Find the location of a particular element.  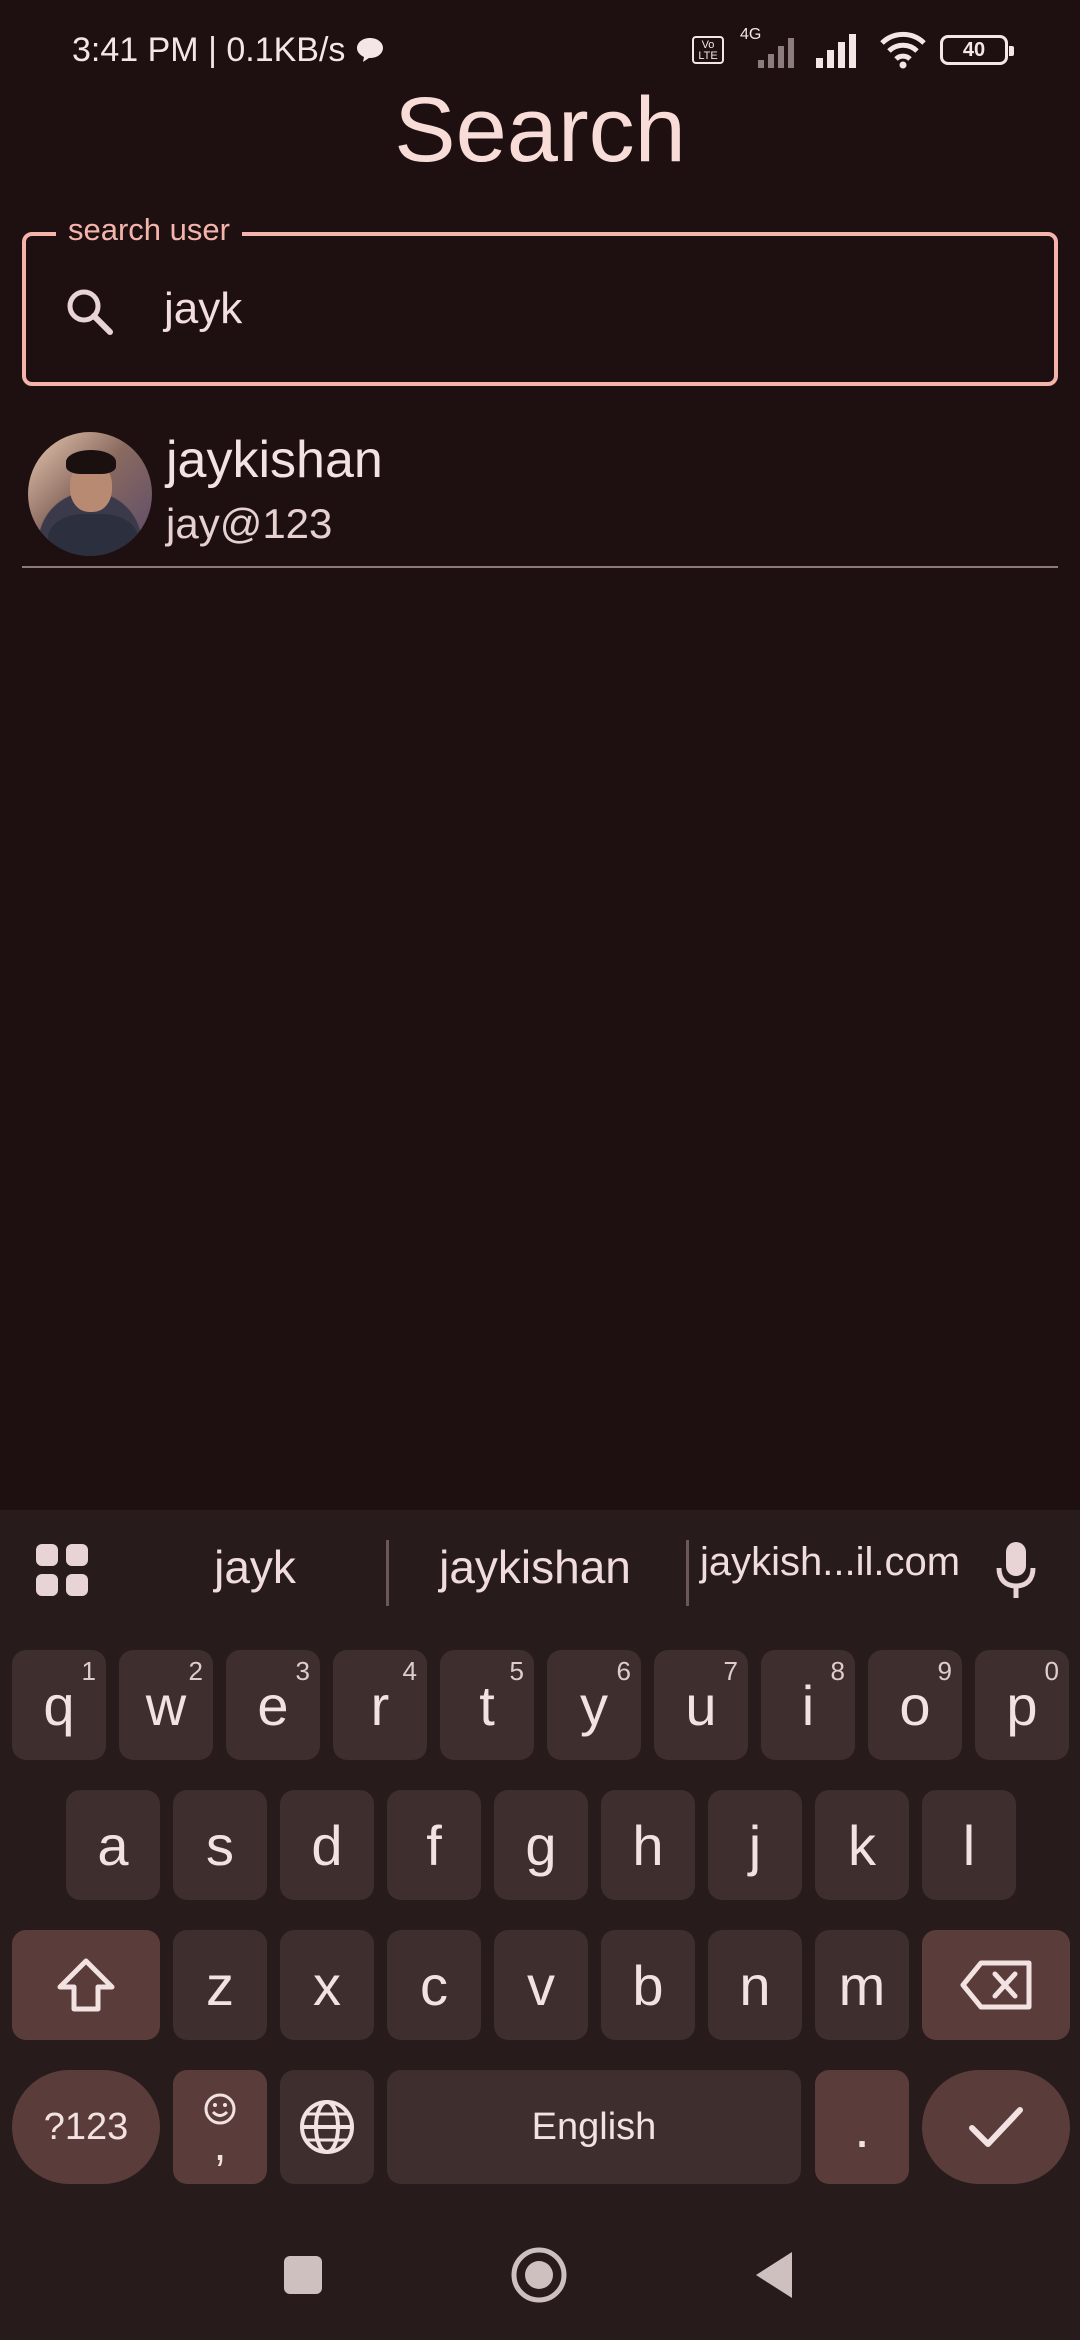

status-time-speed: 3:41 PM | 0.1KB/s is located at coordinates (209, 49).